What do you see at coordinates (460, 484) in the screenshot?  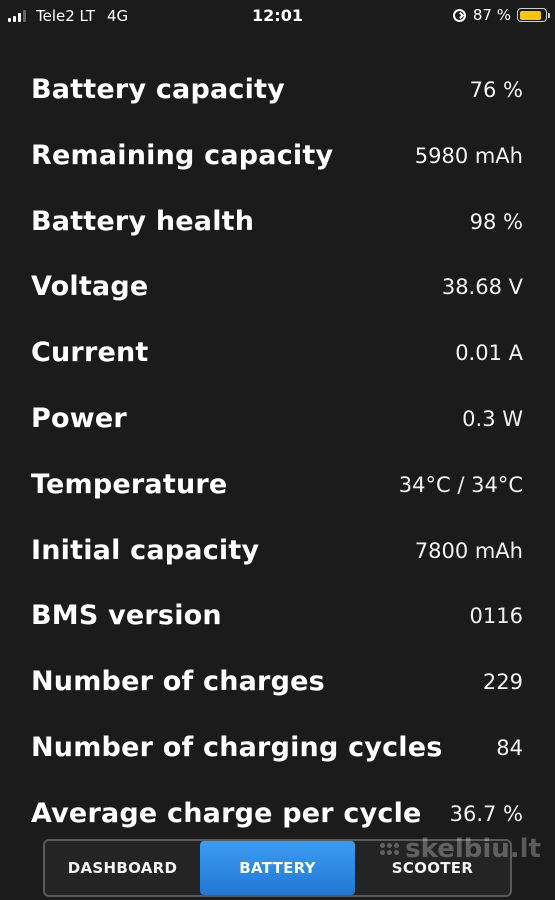 I see `info-value: 34°C / 34°C` at bounding box center [460, 484].